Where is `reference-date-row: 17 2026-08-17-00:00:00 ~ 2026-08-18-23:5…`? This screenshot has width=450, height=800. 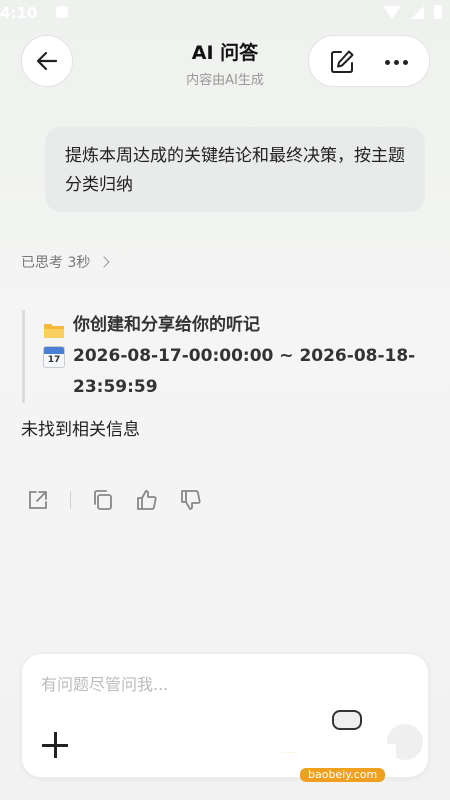
reference-date-row: 17 2026-08-17-00:00:00 ~ 2026-08-18-23:5… is located at coordinates (237, 372).